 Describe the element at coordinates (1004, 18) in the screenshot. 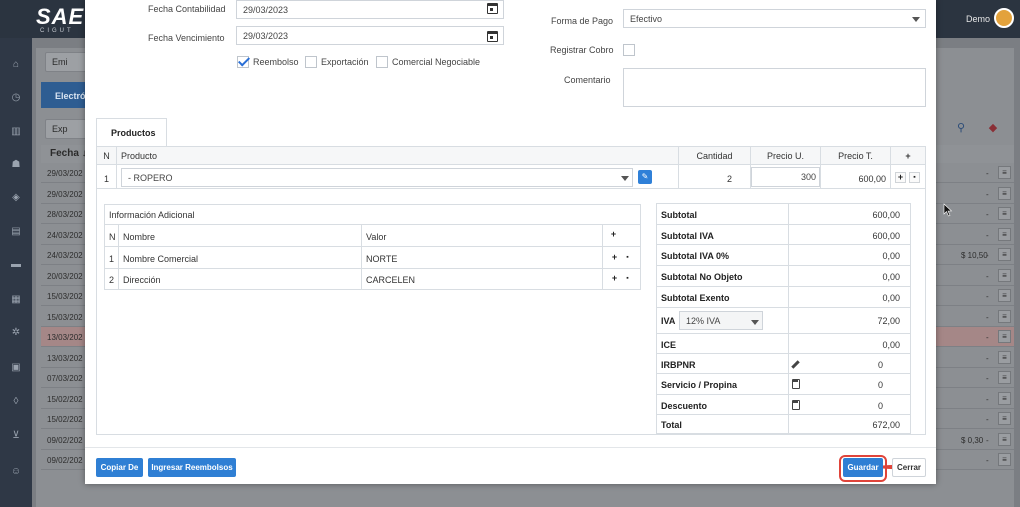

I see `user-avatar` at that location.